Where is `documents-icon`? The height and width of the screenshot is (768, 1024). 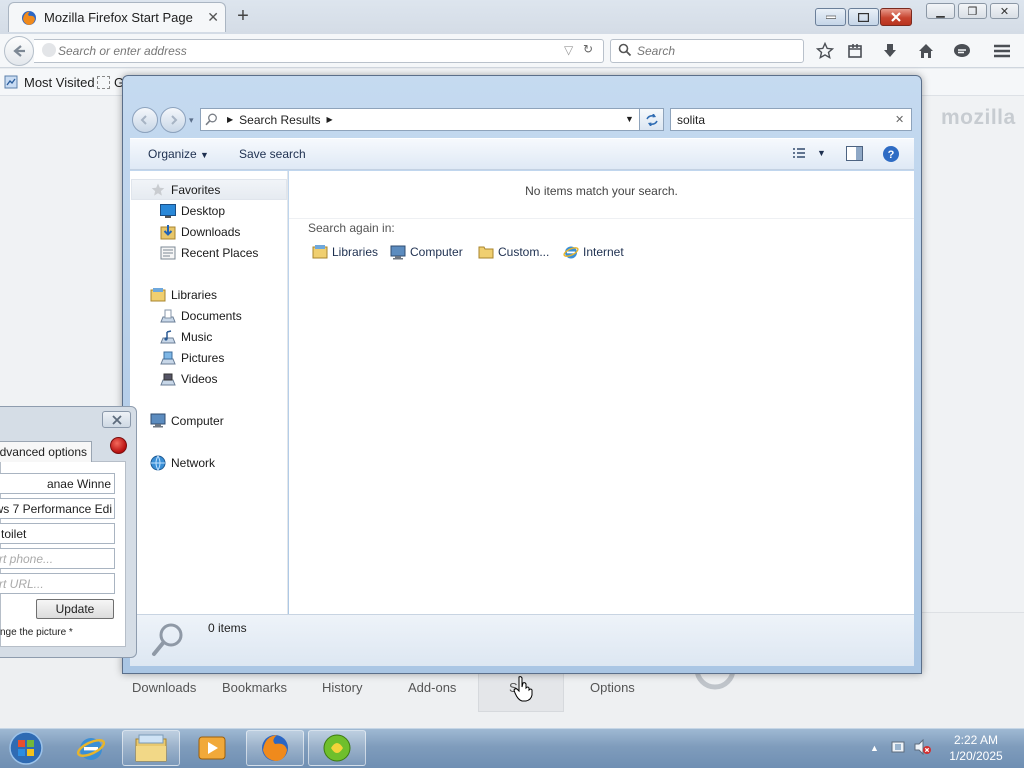 documents-icon is located at coordinates (168, 316).